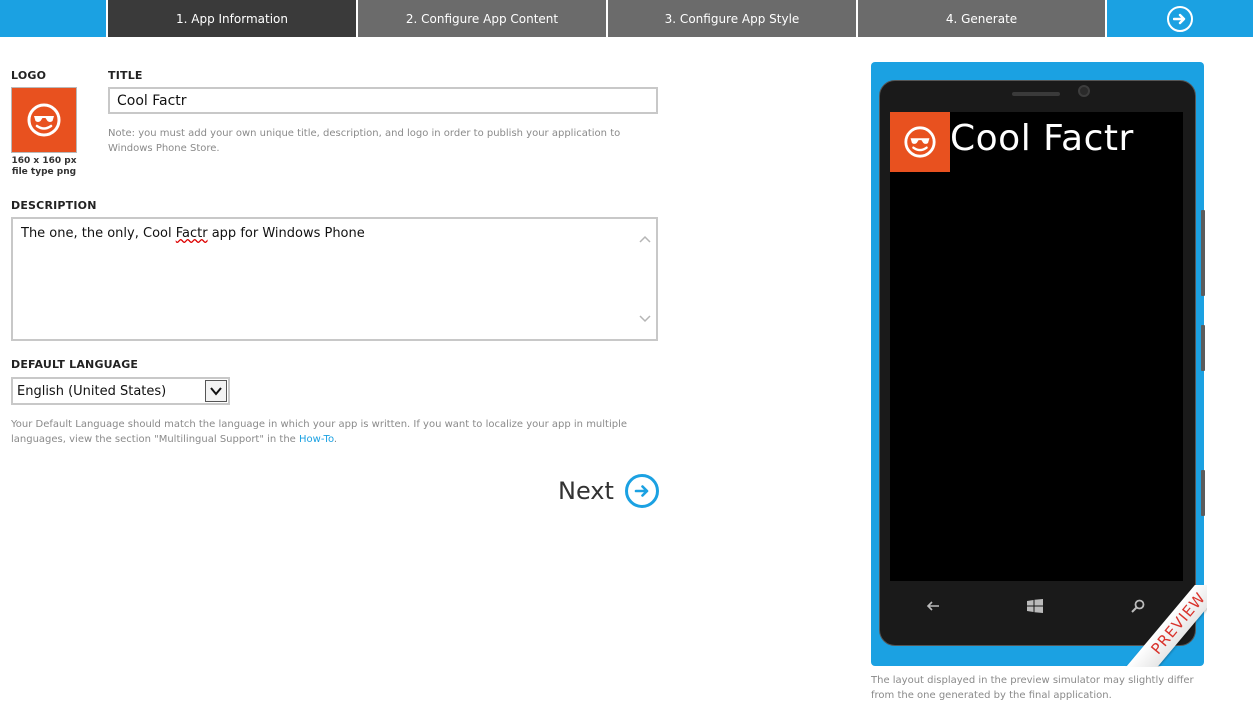 Image resolution: width=1253 pixels, height=713 pixels. I want to click on back-arrow-icon, so click(933, 606).